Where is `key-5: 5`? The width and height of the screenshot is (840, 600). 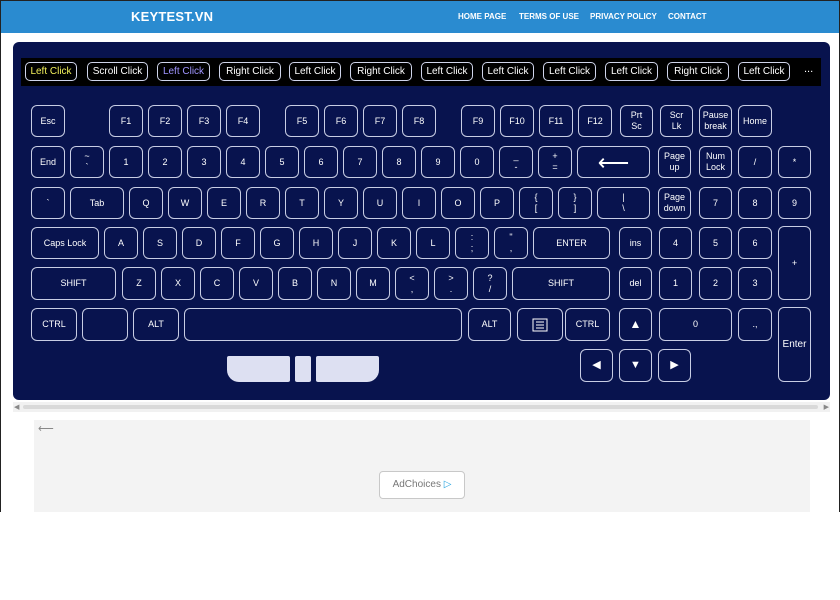
key-5: 5 is located at coordinates (282, 162).